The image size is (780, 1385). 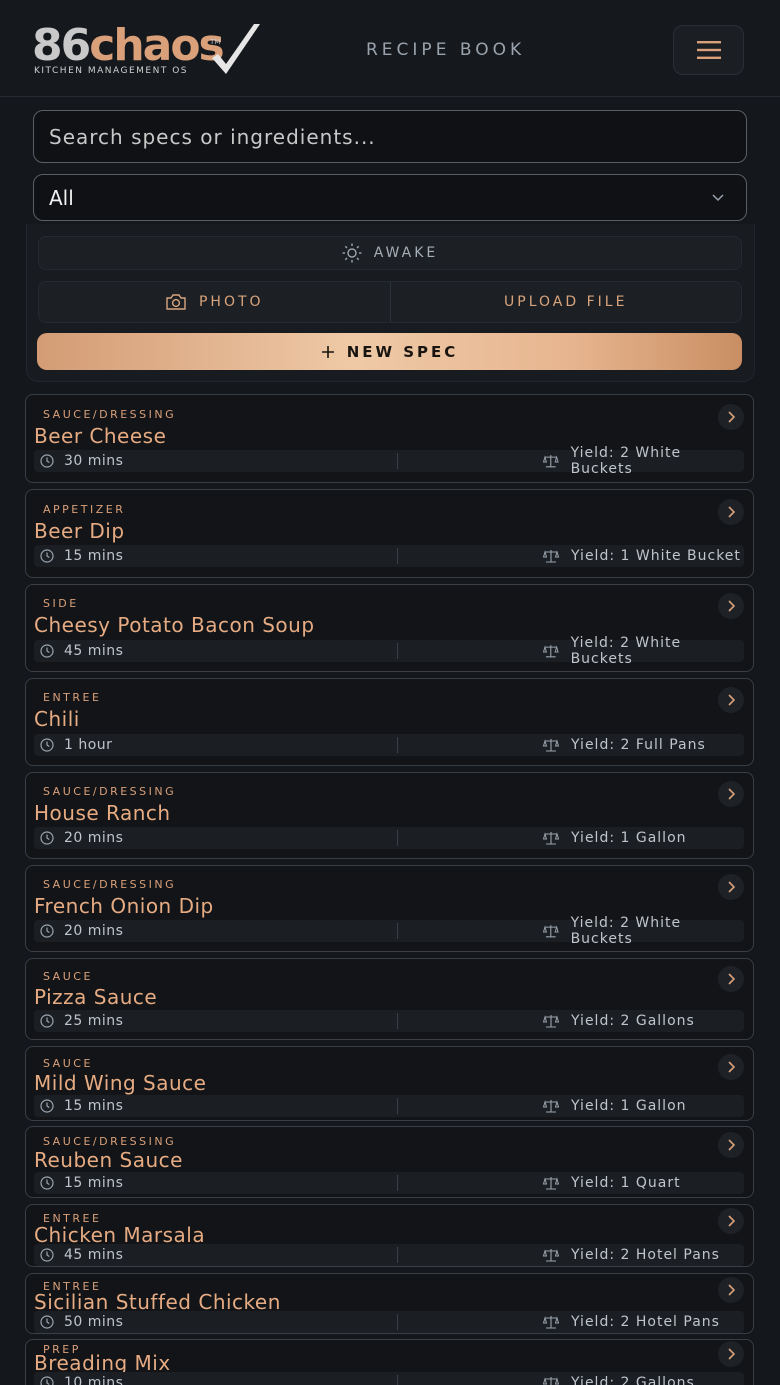 I want to click on logo-number: 86, so click(x=61, y=45).